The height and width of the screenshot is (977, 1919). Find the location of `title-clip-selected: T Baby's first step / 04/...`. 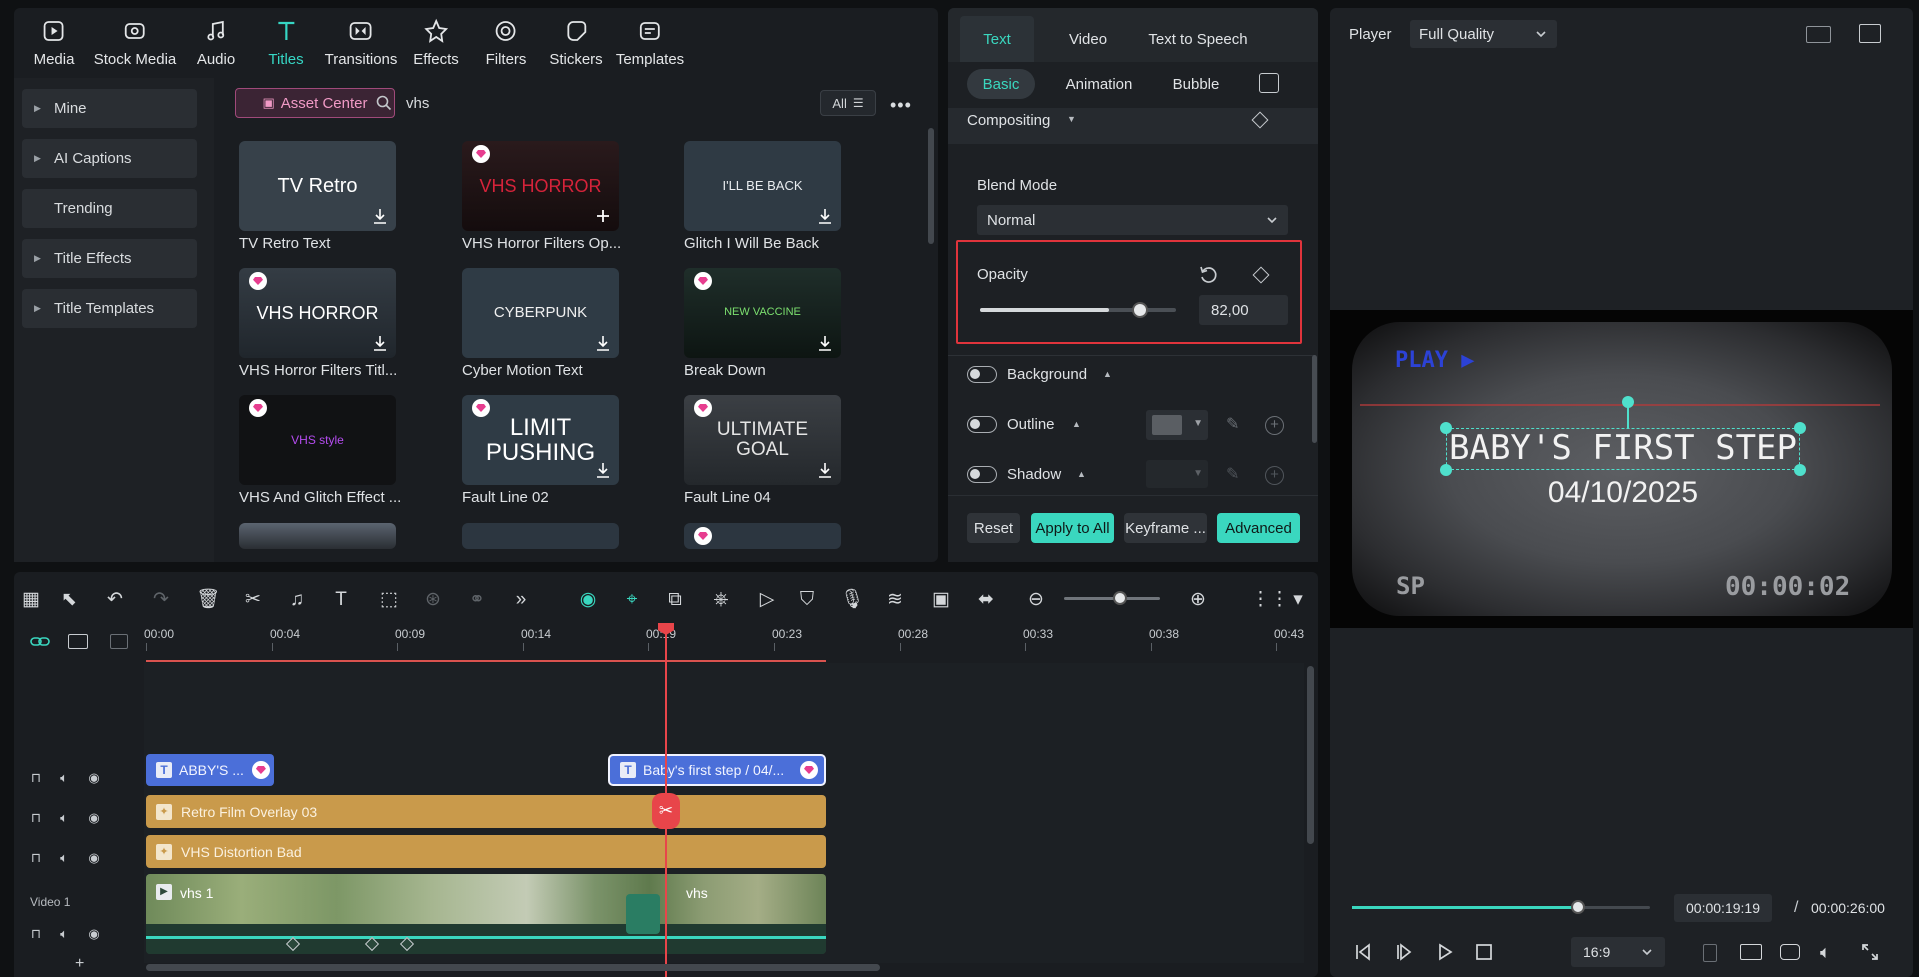

title-clip-selected: T Baby's first step / 04/... is located at coordinates (717, 770).